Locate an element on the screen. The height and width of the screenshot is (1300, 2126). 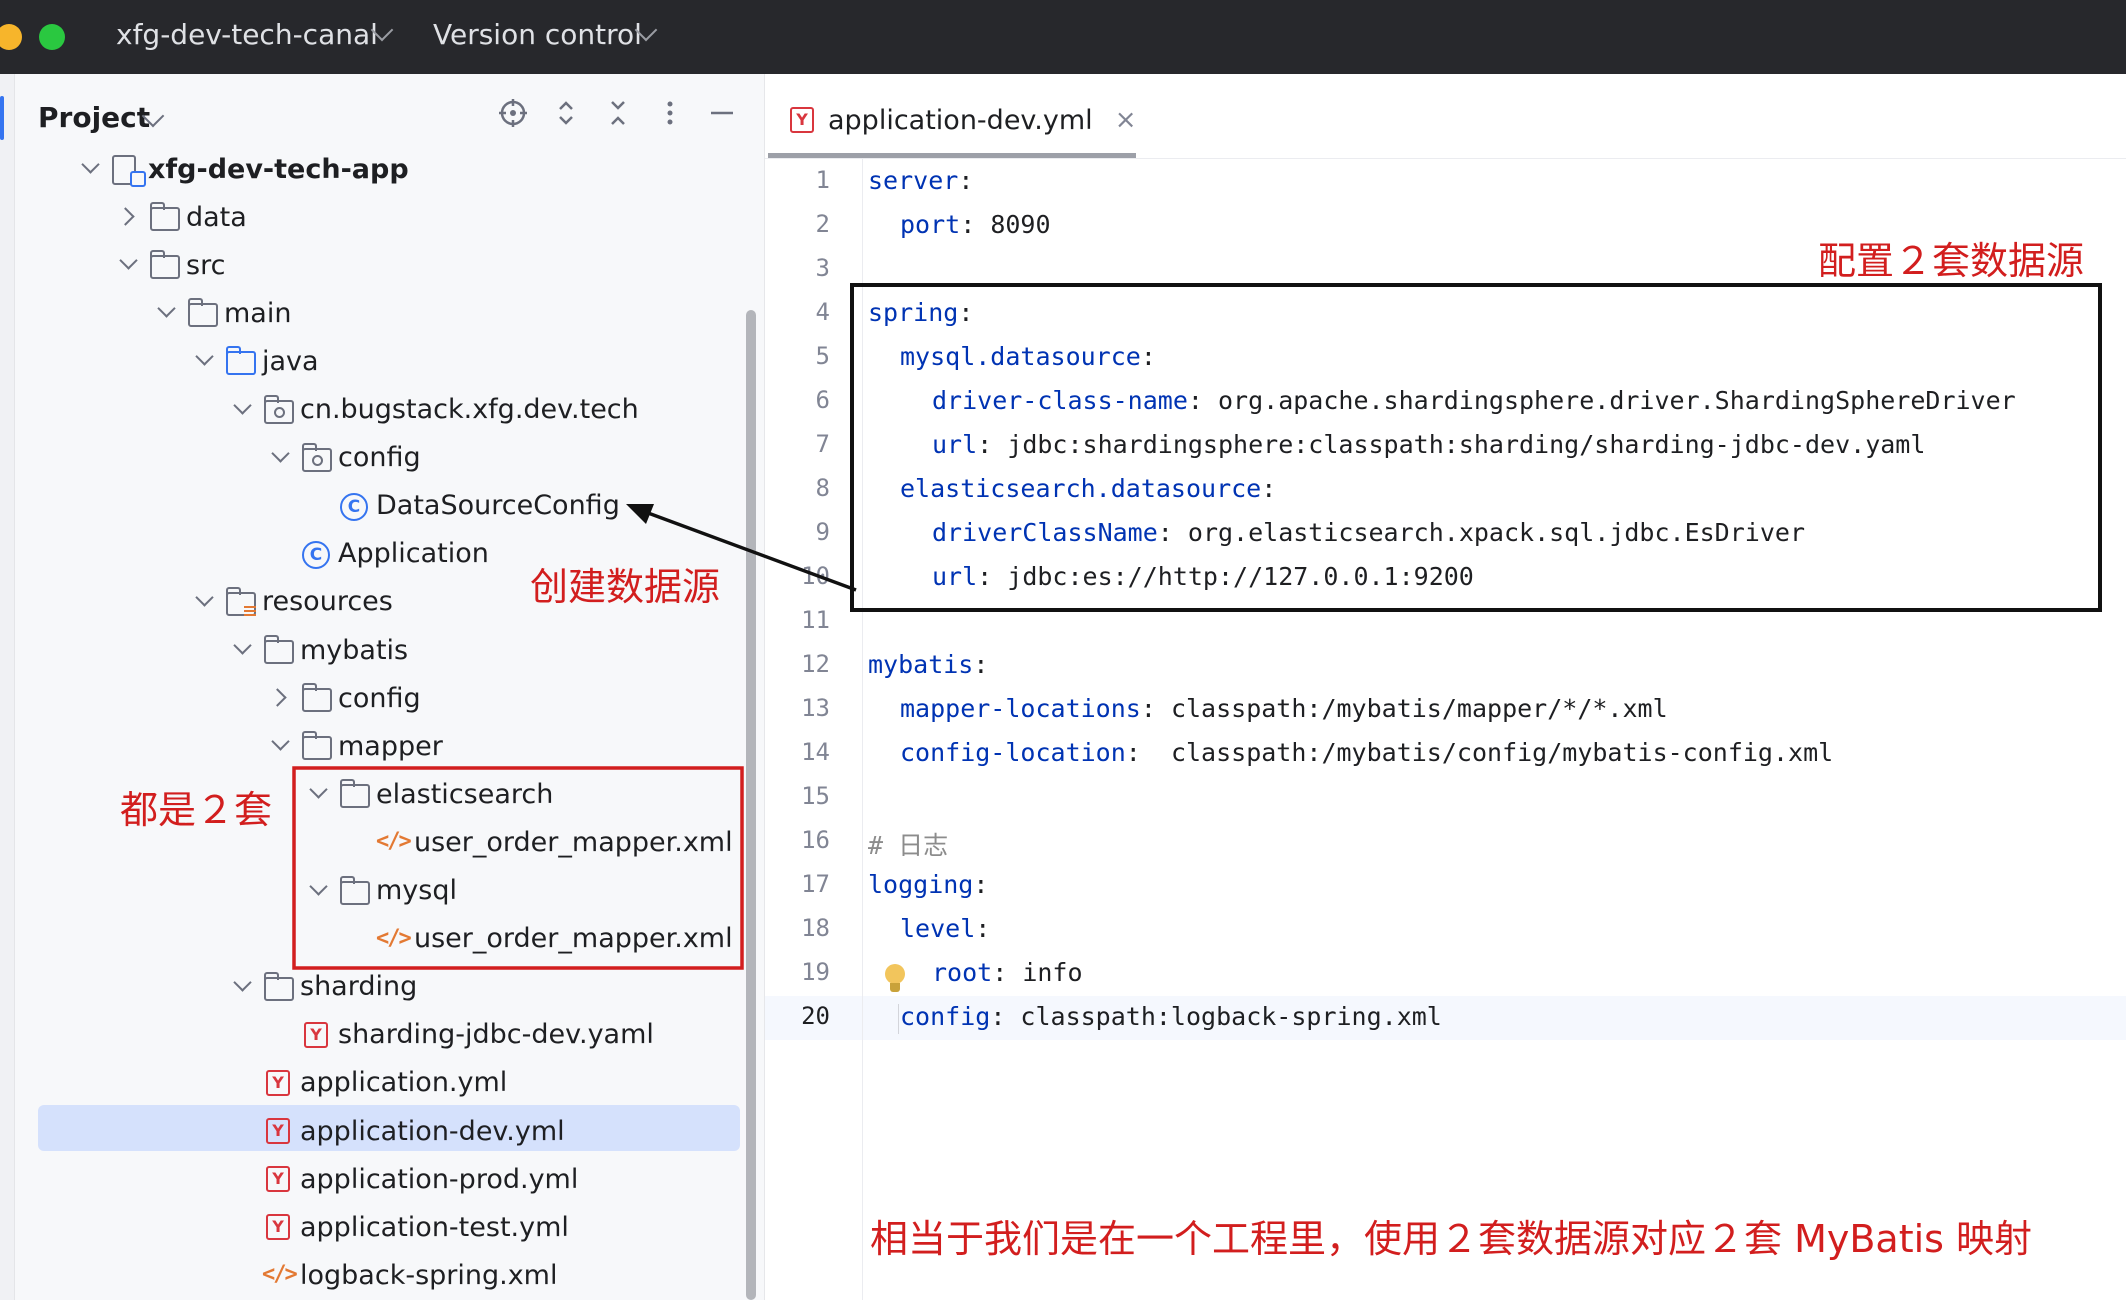
yaml-key: server is located at coordinates (913, 180).